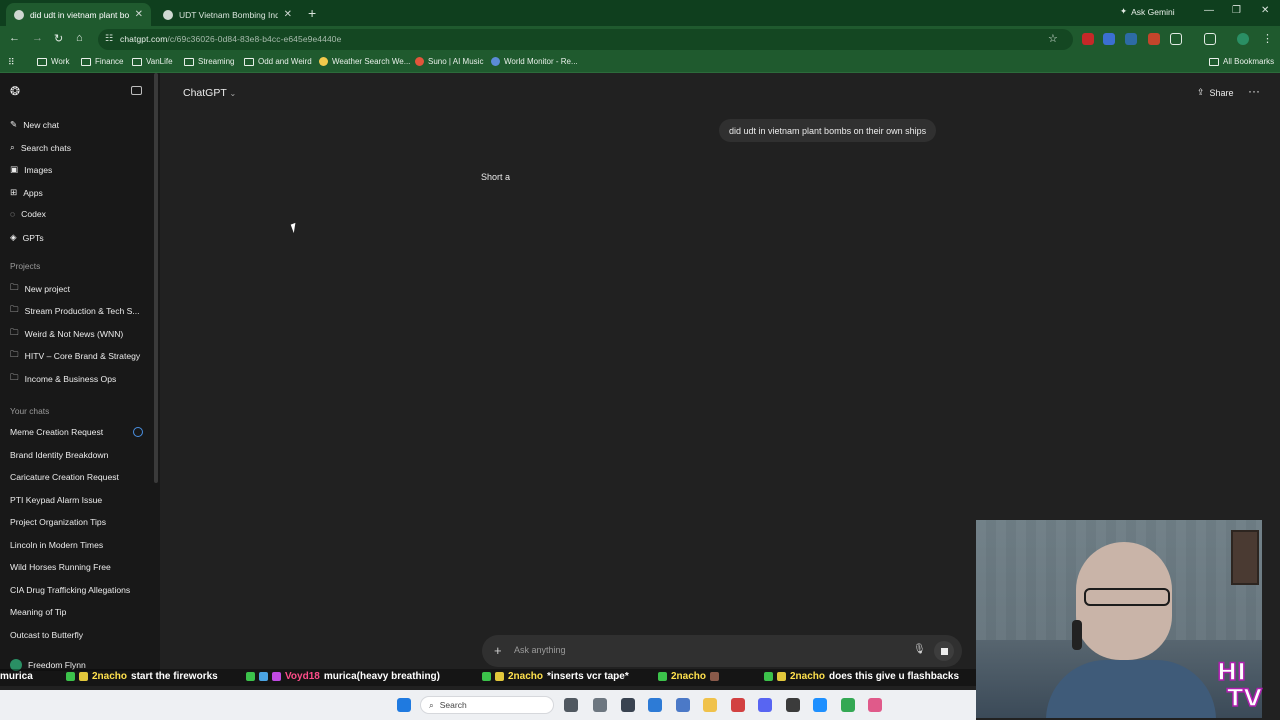  Describe the element at coordinates (63, 379) in the screenshot. I see `sidebar-project: 🗀 Income & Business Ops` at that location.